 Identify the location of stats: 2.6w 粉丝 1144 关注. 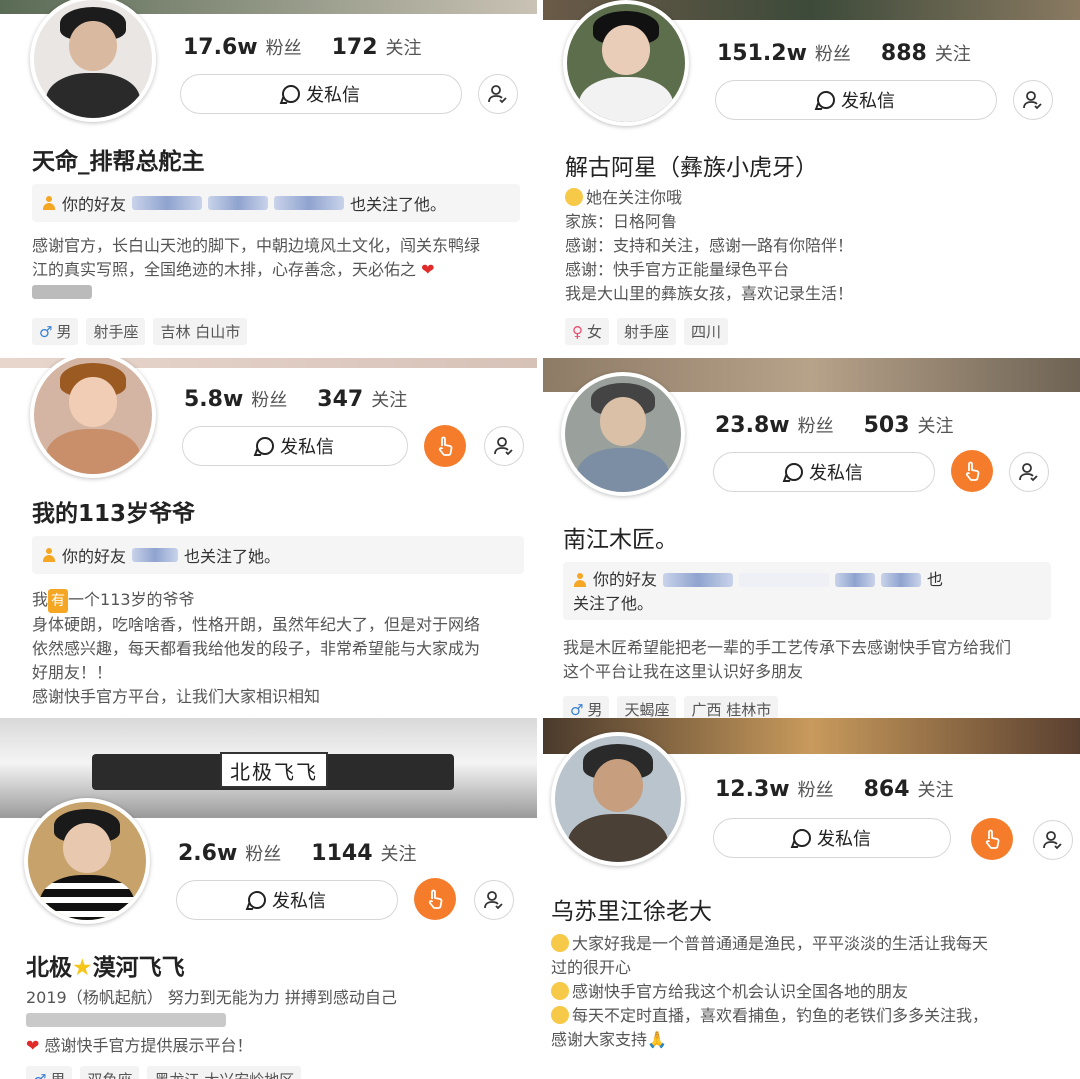
(308, 853).